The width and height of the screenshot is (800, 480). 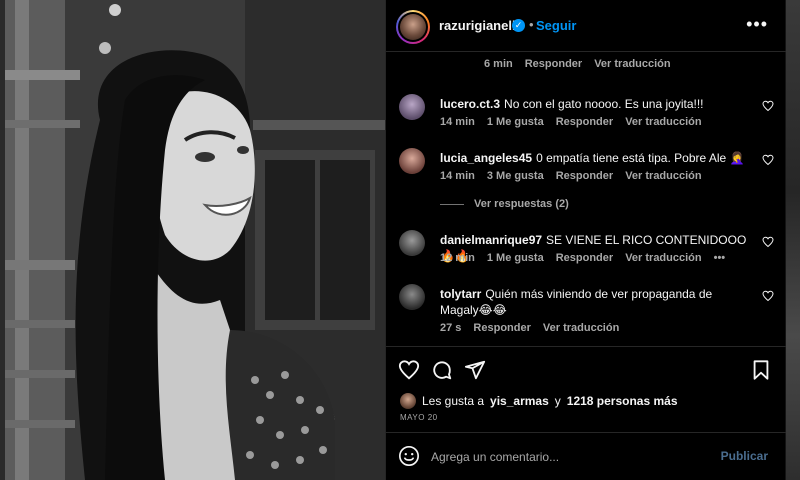 What do you see at coordinates (793, 240) in the screenshot?
I see `backdrop-right-edge` at bounding box center [793, 240].